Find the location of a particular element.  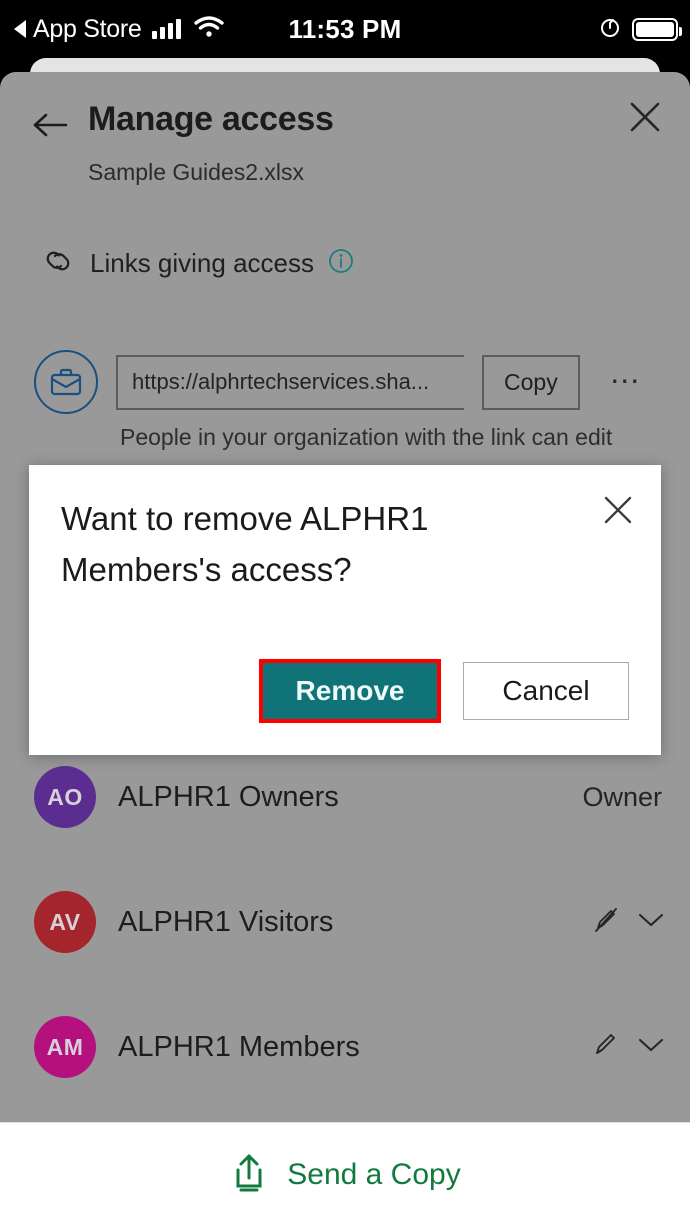

avatar: AM is located at coordinates (65, 1047).